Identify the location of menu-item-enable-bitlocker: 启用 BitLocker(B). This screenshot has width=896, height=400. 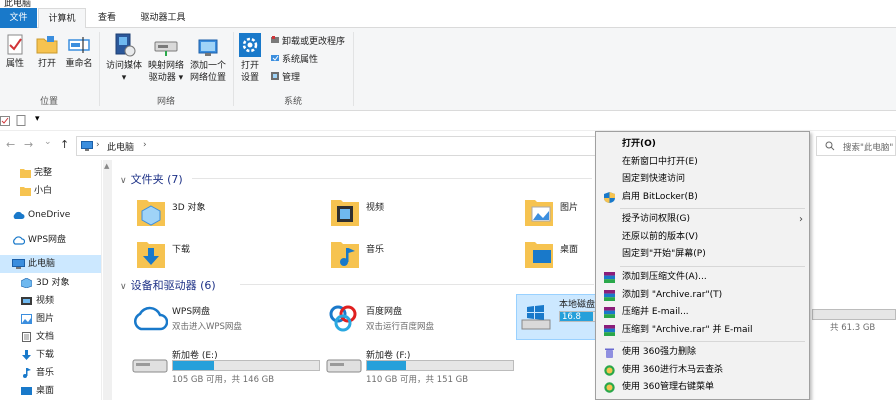
(702, 198).